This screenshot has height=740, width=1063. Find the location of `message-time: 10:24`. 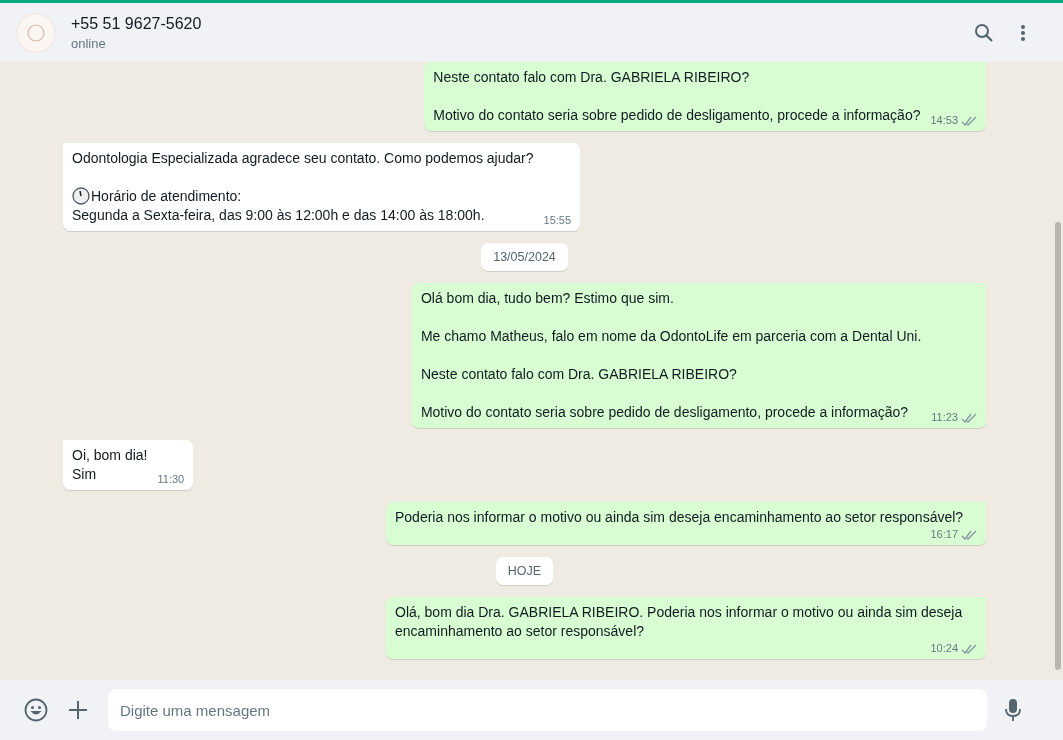

message-time: 10:24 is located at coordinates (944, 648).